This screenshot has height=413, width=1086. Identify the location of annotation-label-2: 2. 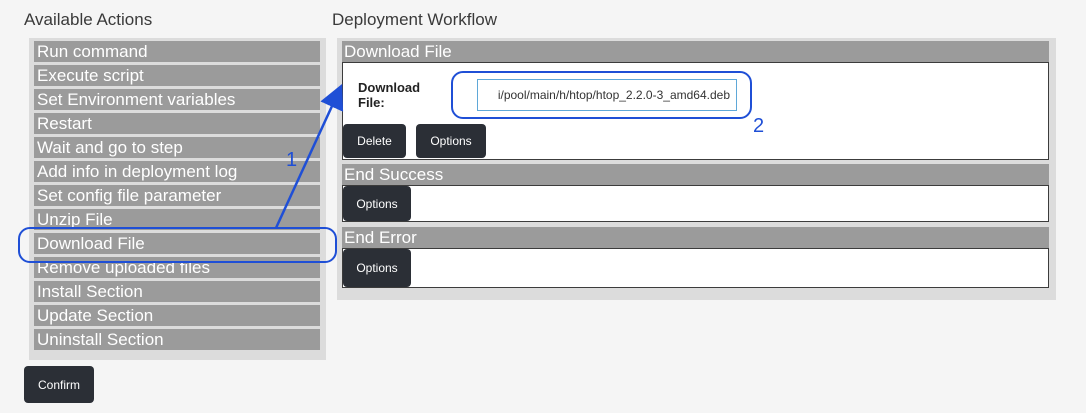
(759, 126).